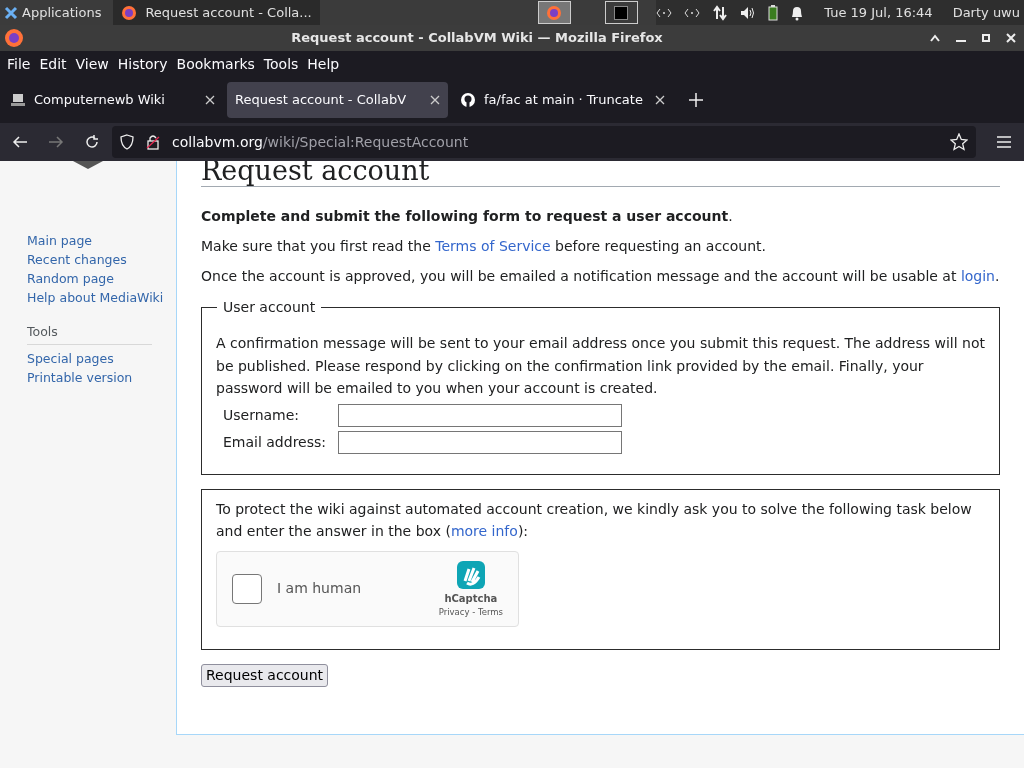 The image size is (1024, 768). I want to click on paragraph-text: Once the account is approved, you will be emailed a notification message and the account will be usable at login., so click(600, 276).